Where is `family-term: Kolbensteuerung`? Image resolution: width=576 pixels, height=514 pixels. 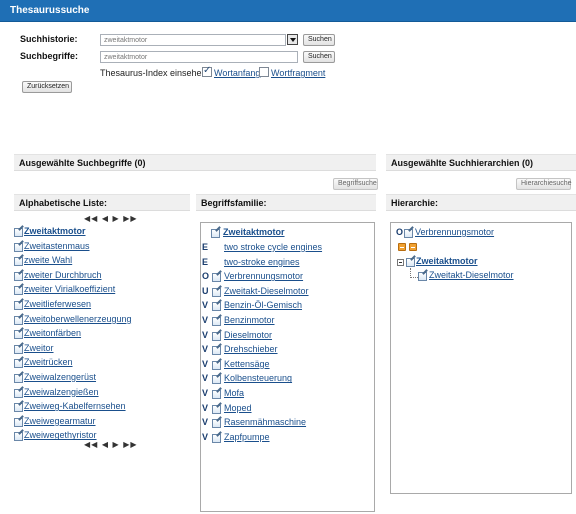 family-term: Kolbensteuerung is located at coordinates (258, 378).